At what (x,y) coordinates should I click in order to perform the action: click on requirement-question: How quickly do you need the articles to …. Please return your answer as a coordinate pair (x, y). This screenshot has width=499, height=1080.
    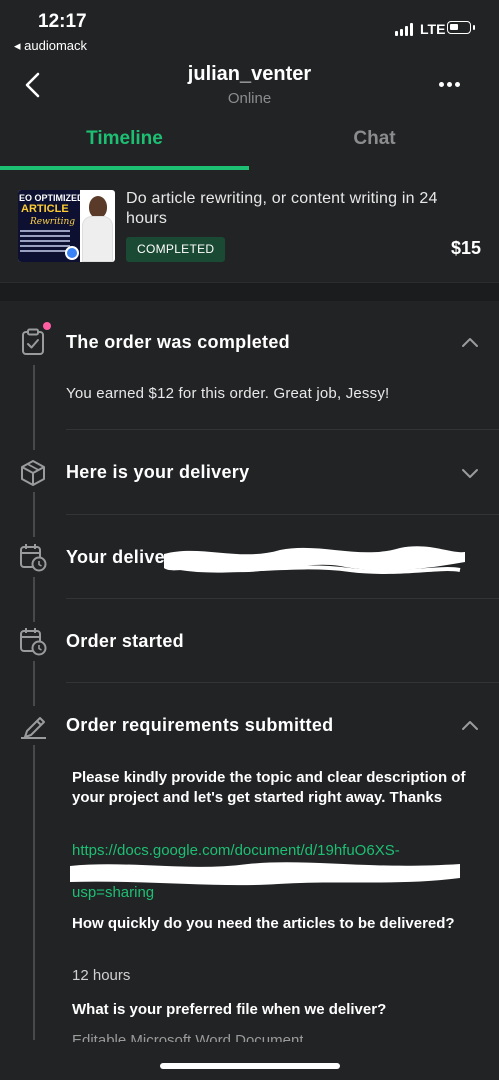
    Looking at the image, I should click on (263, 923).